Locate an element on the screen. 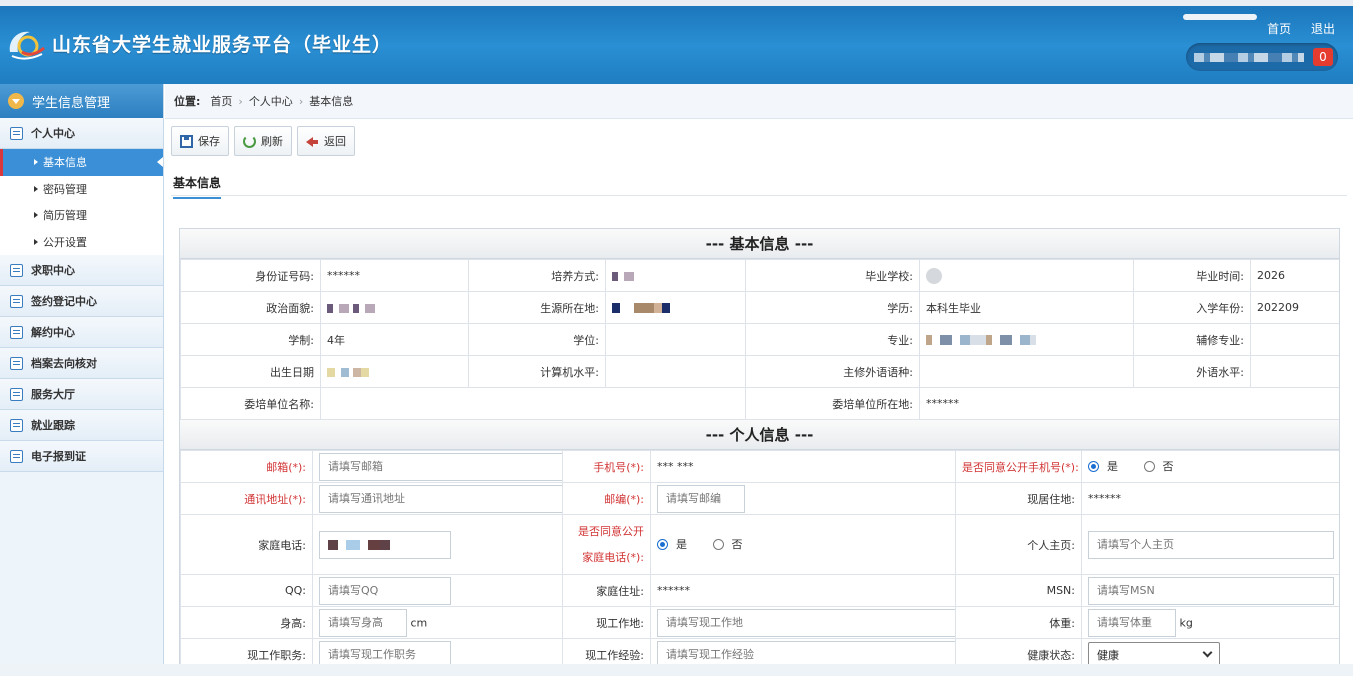 Image resolution: width=1353 pixels, height=676 pixels. public-home-phone-no-radio: 否 is located at coordinates (727, 544).